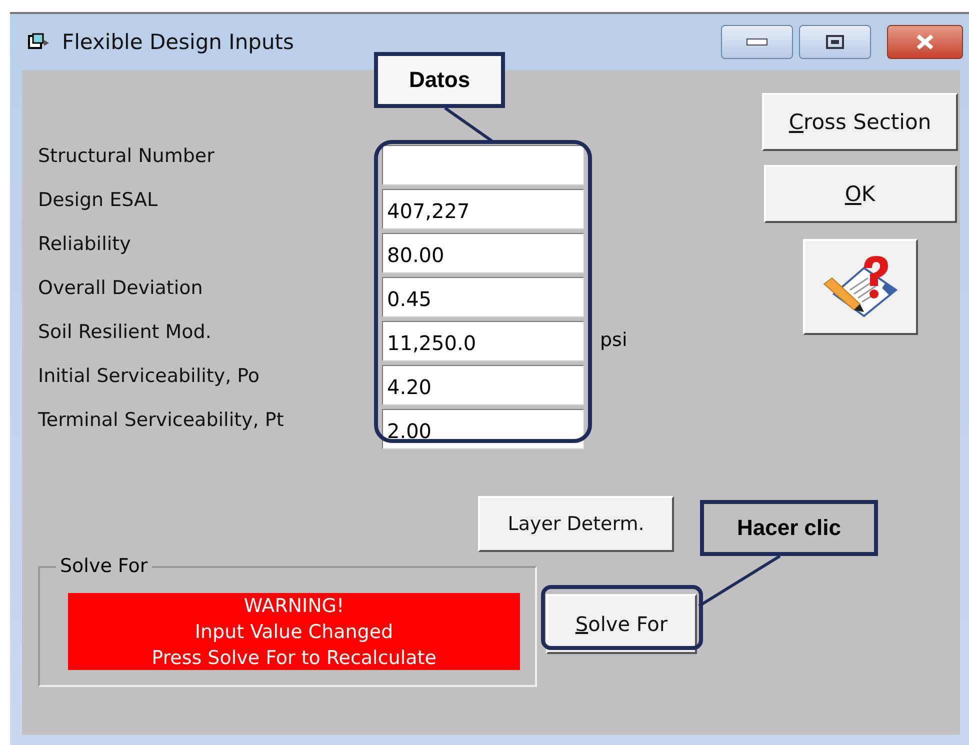 The image size is (969, 745). I want to click on leader-line, so click(468, 124).